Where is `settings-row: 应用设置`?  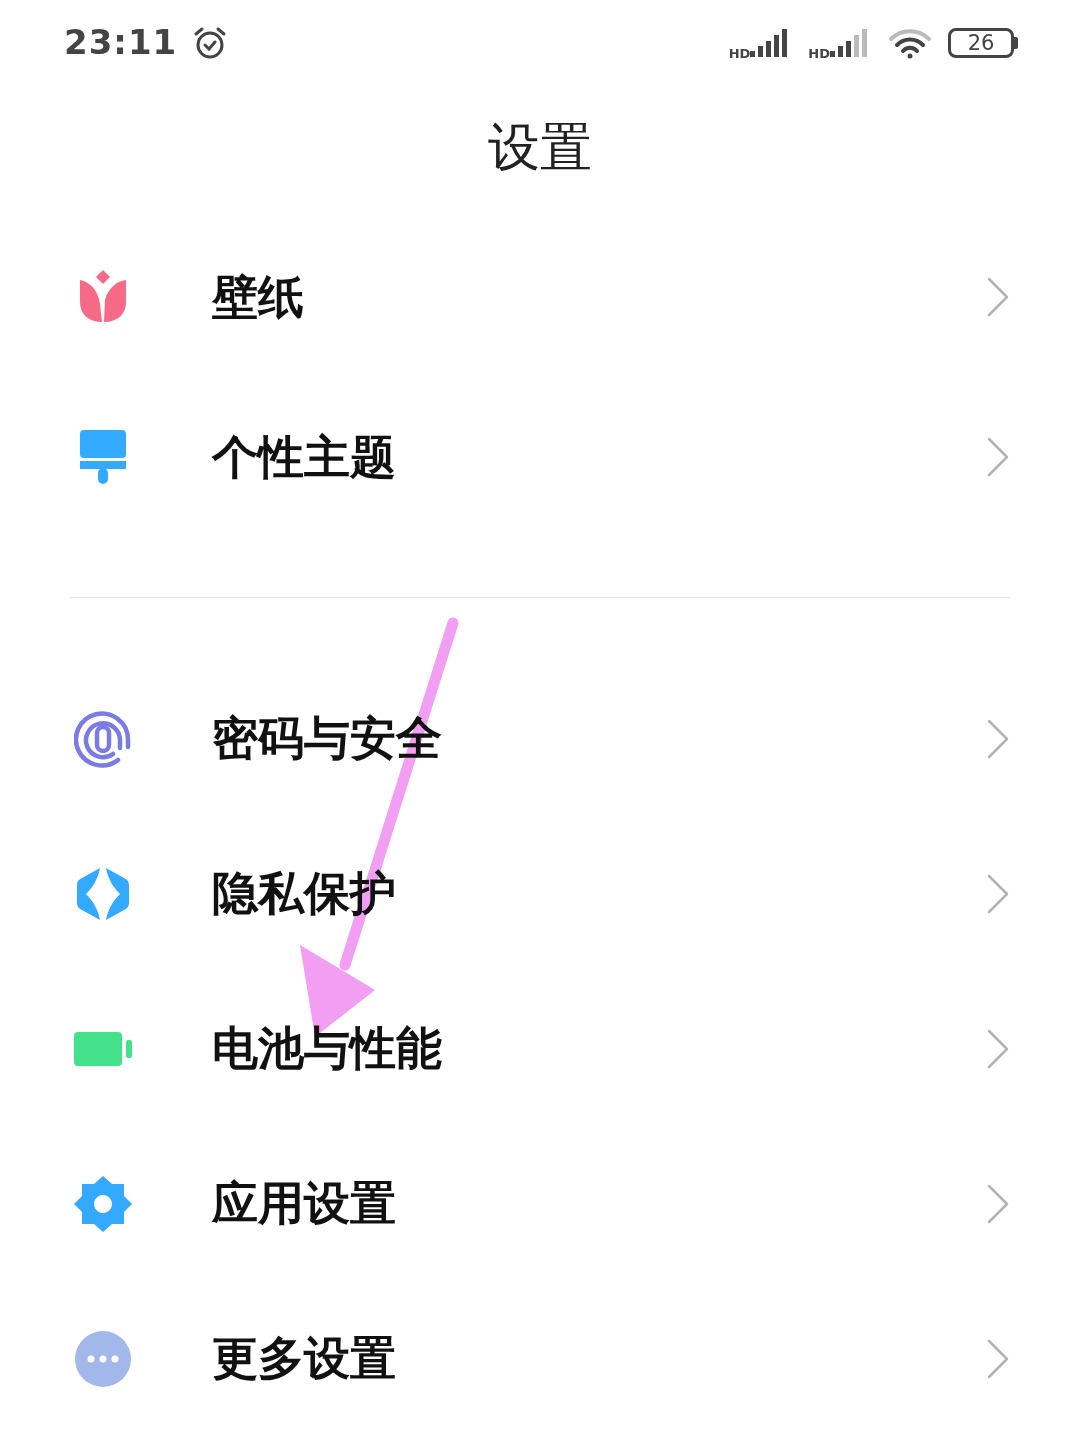 settings-row: 应用设置 is located at coordinates (540, 1203).